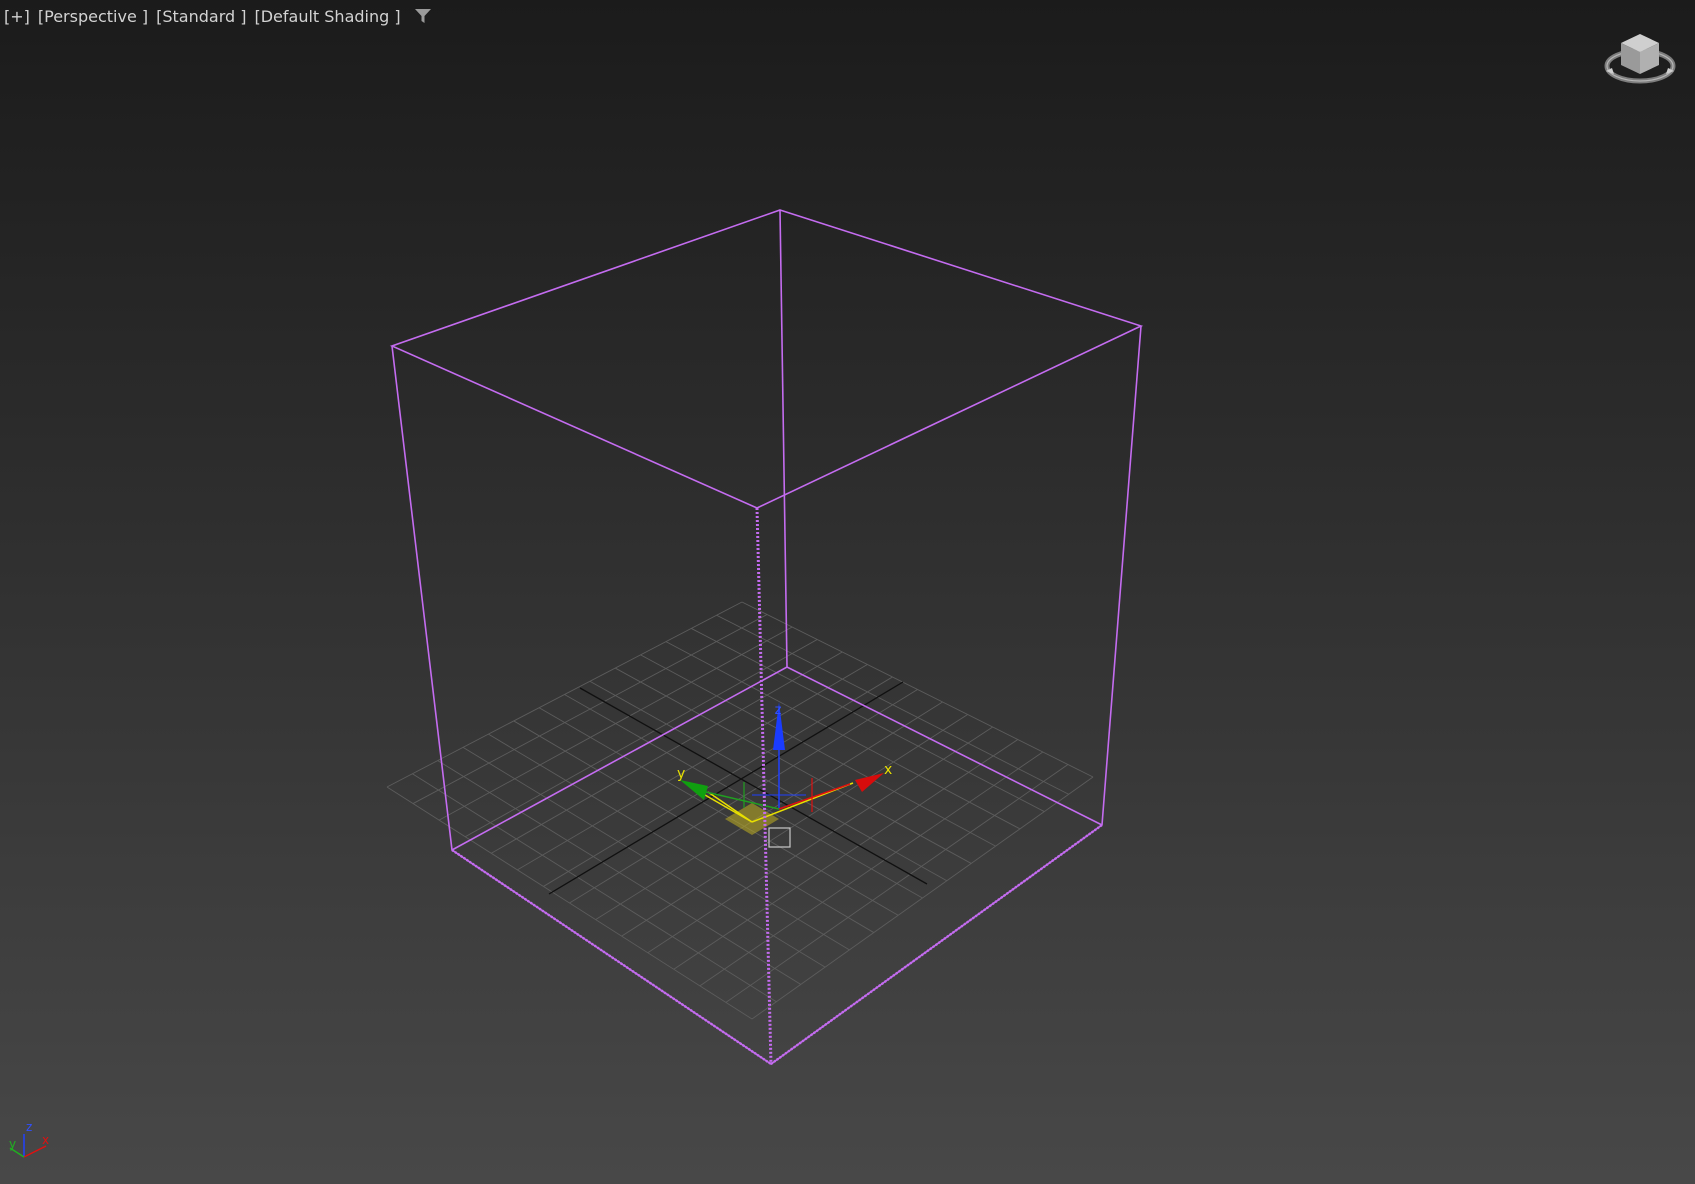 The image size is (1695, 1184). What do you see at coordinates (12, 1144) in the screenshot?
I see `tripod-y-label: y` at bounding box center [12, 1144].